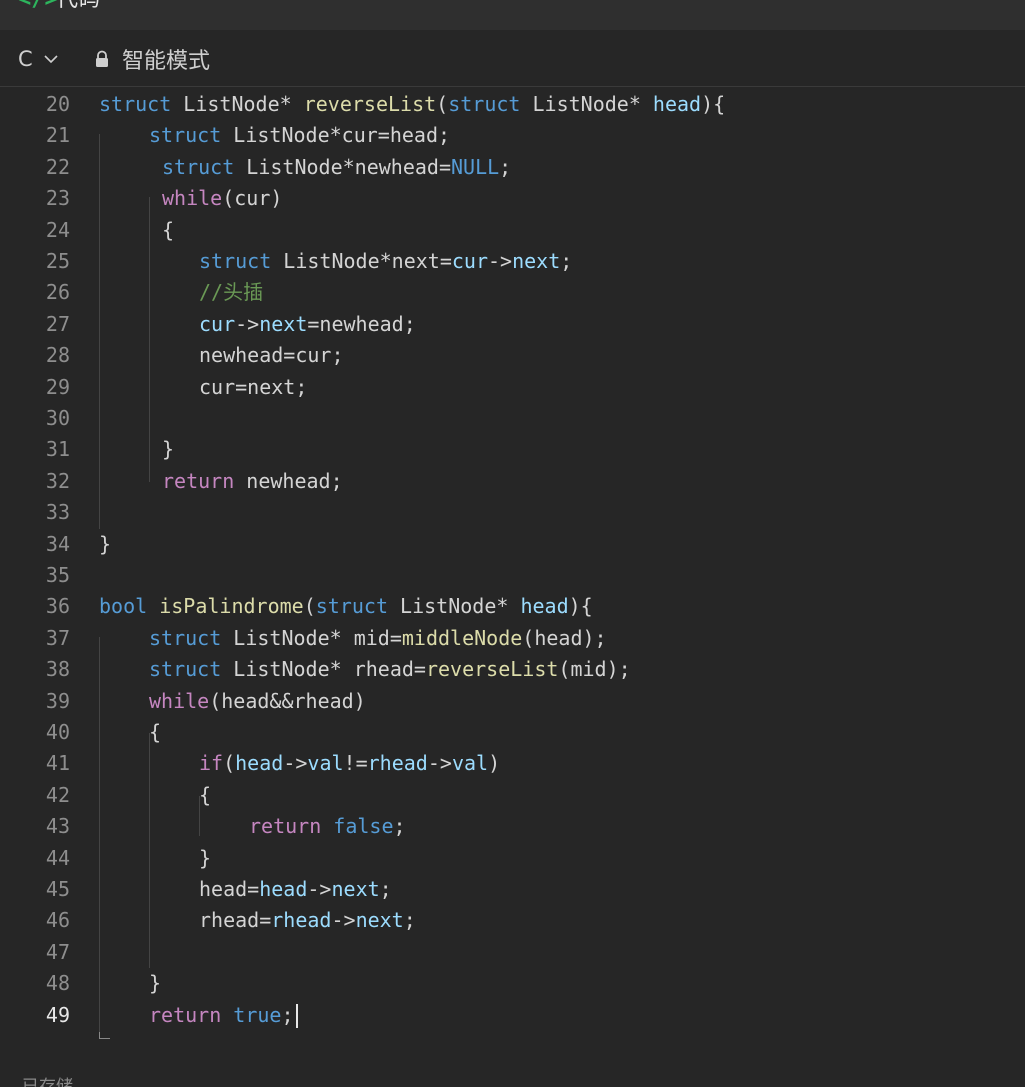  What do you see at coordinates (57, 606) in the screenshot?
I see `line-number: 36` at bounding box center [57, 606].